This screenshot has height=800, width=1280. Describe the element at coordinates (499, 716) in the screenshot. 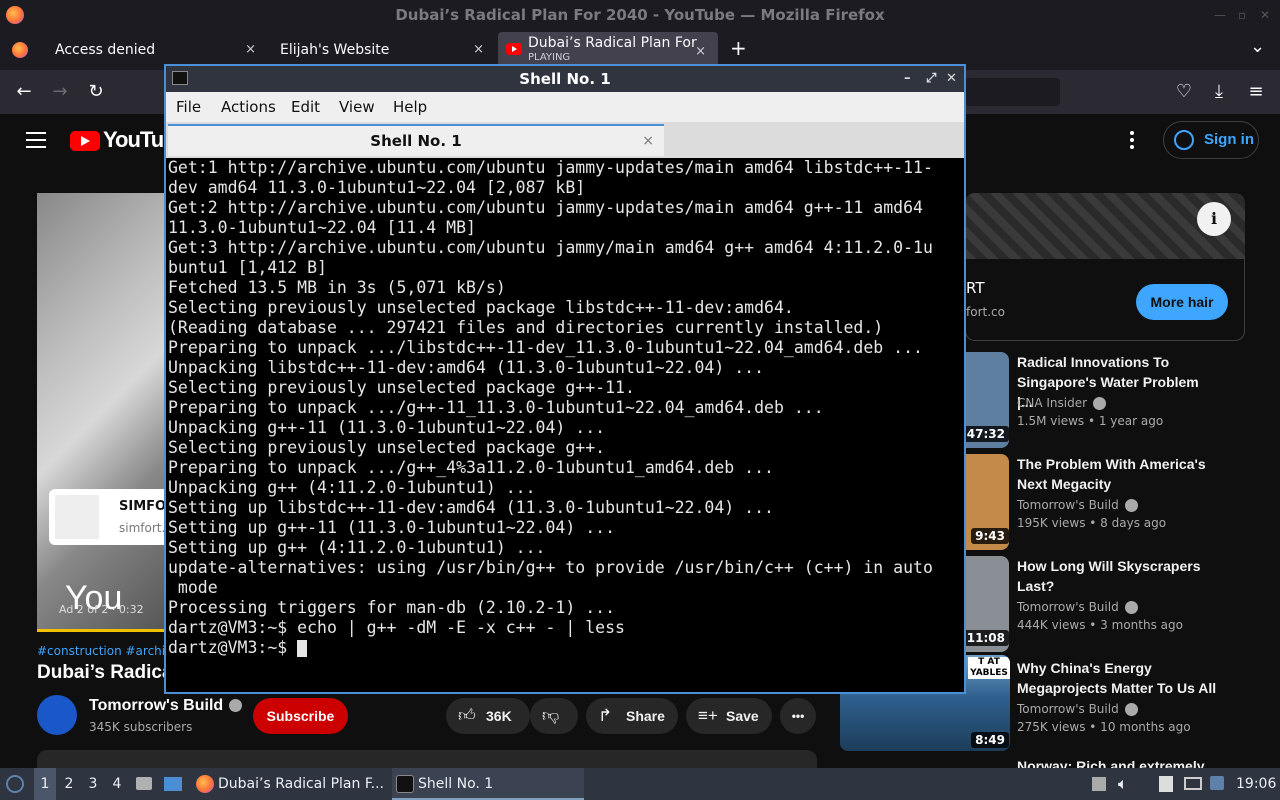

I see `like-count: 36K` at that location.